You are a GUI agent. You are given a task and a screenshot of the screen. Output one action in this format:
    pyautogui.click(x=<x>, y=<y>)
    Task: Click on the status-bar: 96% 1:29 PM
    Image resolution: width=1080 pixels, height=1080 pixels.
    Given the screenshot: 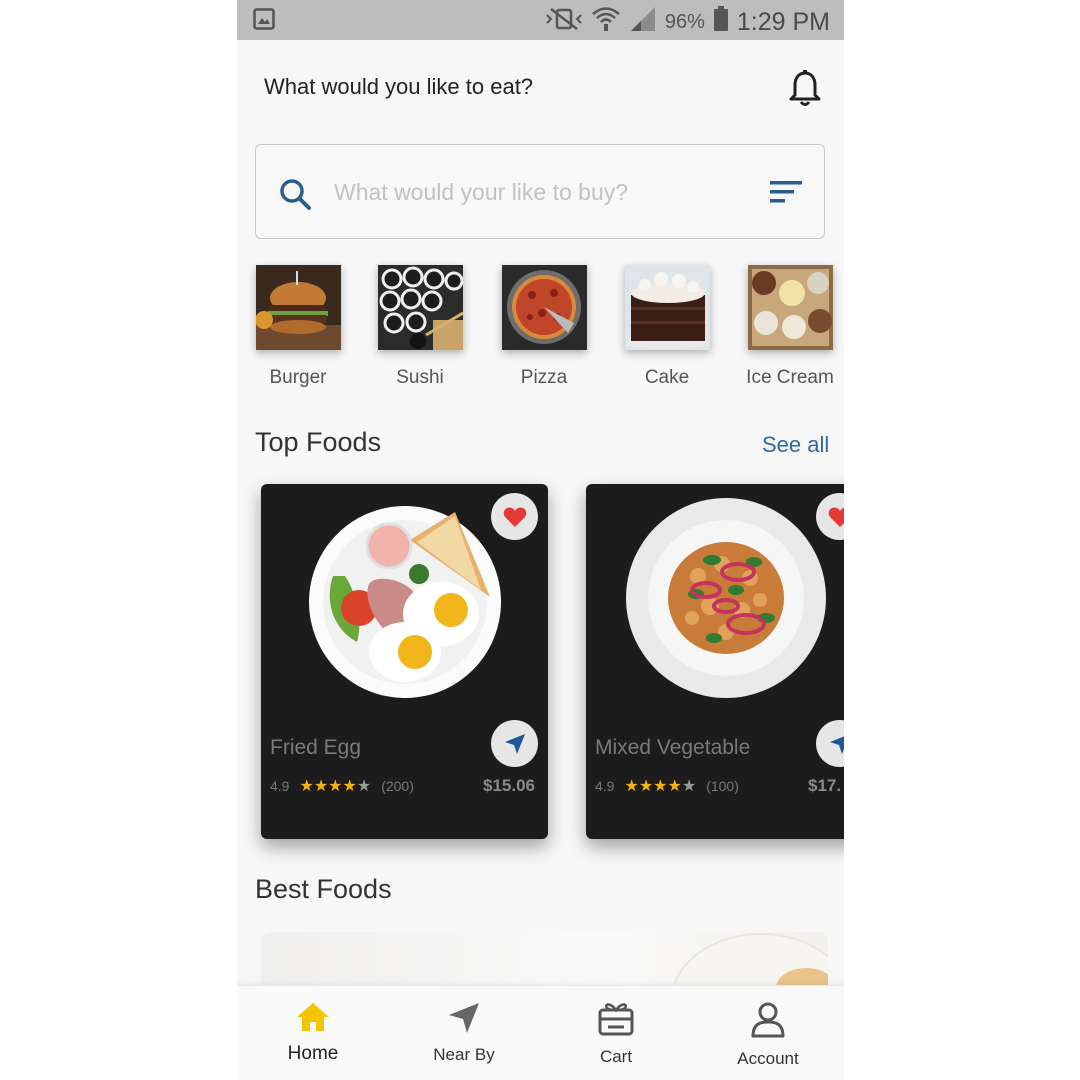 What is the action you would take?
    pyautogui.click(x=540, y=20)
    